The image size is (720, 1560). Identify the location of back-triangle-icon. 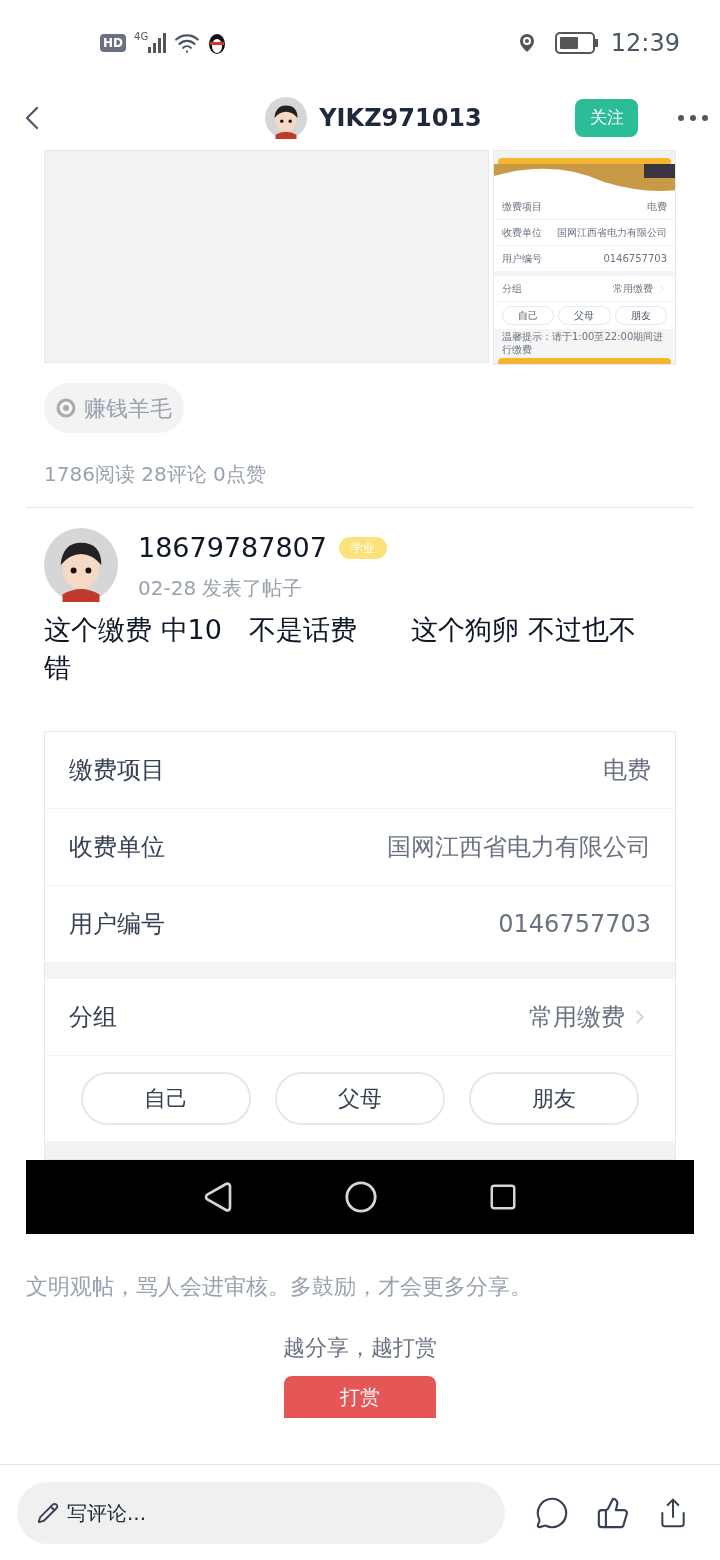
(218, 1196).